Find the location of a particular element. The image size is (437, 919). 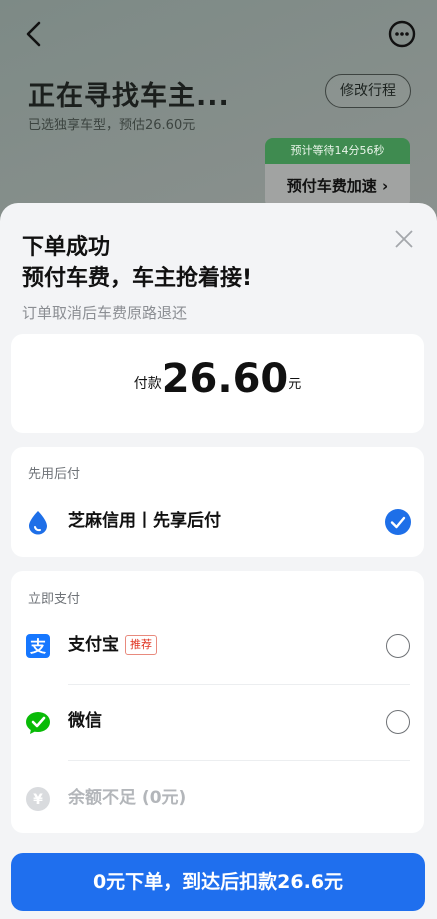

pay-later-card: 先用后付 芝麻信用丨先享后付 is located at coordinates (217, 502).